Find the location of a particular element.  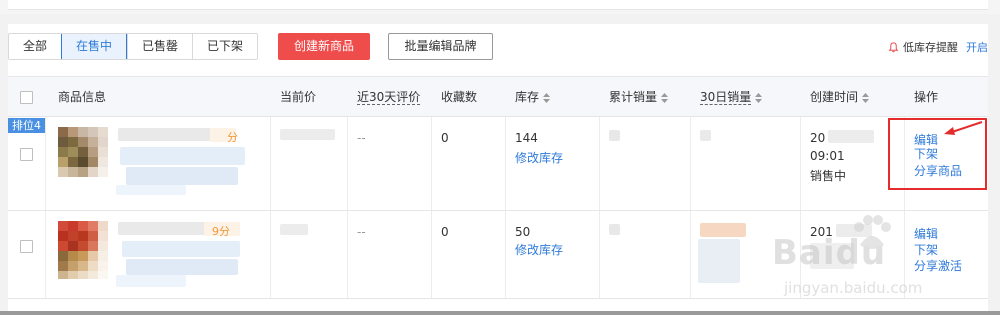

delist-link: 下架 is located at coordinates (926, 249).